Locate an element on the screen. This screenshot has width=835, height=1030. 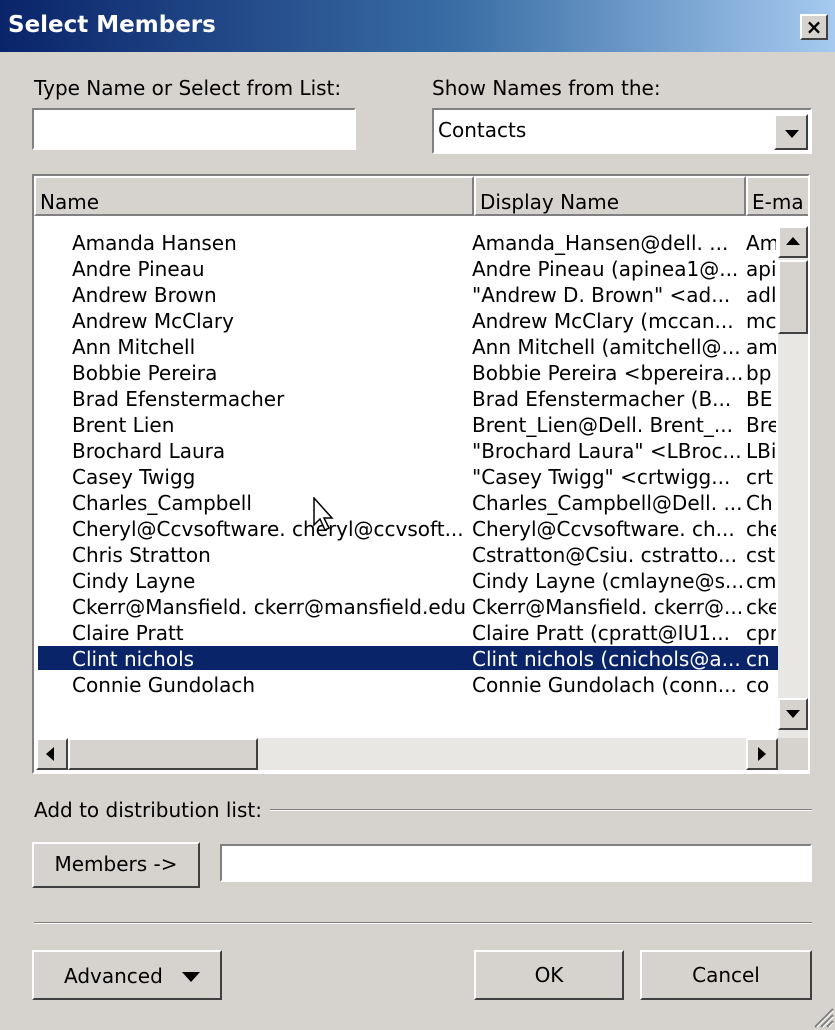
cell-name: Brad Efenstermacher is located at coordinates (178, 399).